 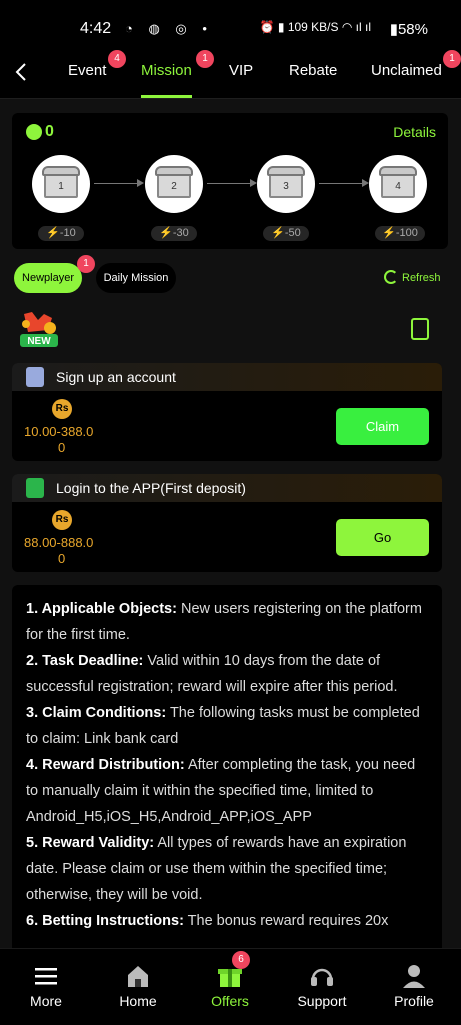 What do you see at coordinates (61, 233) in the screenshot?
I see `chest-reward: ⚡-10` at bounding box center [61, 233].